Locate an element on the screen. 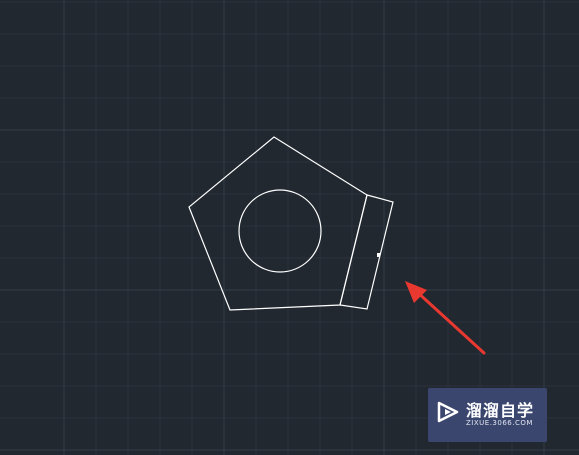 The image size is (579, 455). watermark-subtitle: ZIXUE.3066.COM is located at coordinates (499, 423).